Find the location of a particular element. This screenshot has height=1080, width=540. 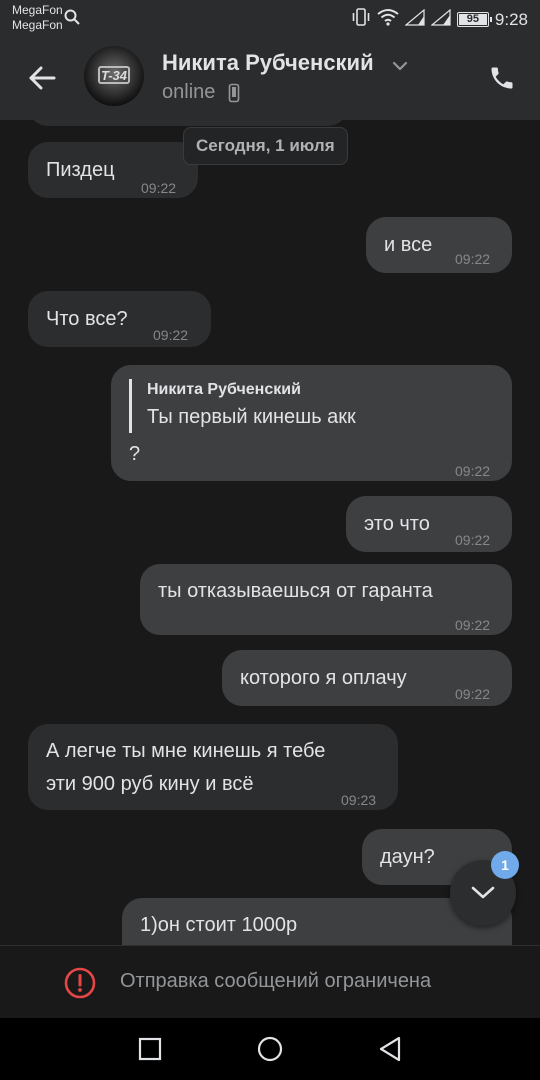

message-text: ты отказываешься от гаранта is located at coordinates (295, 591).